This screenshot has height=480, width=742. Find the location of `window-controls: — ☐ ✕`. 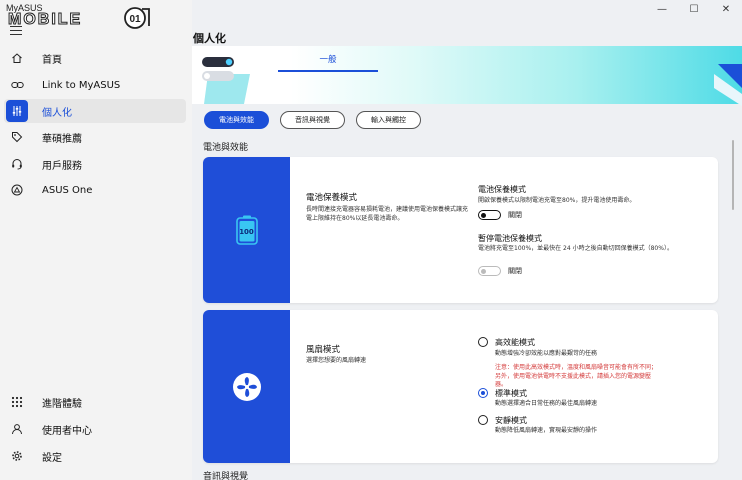

window-controls: — ☐ ✕ is located at coordinates (694, 9).